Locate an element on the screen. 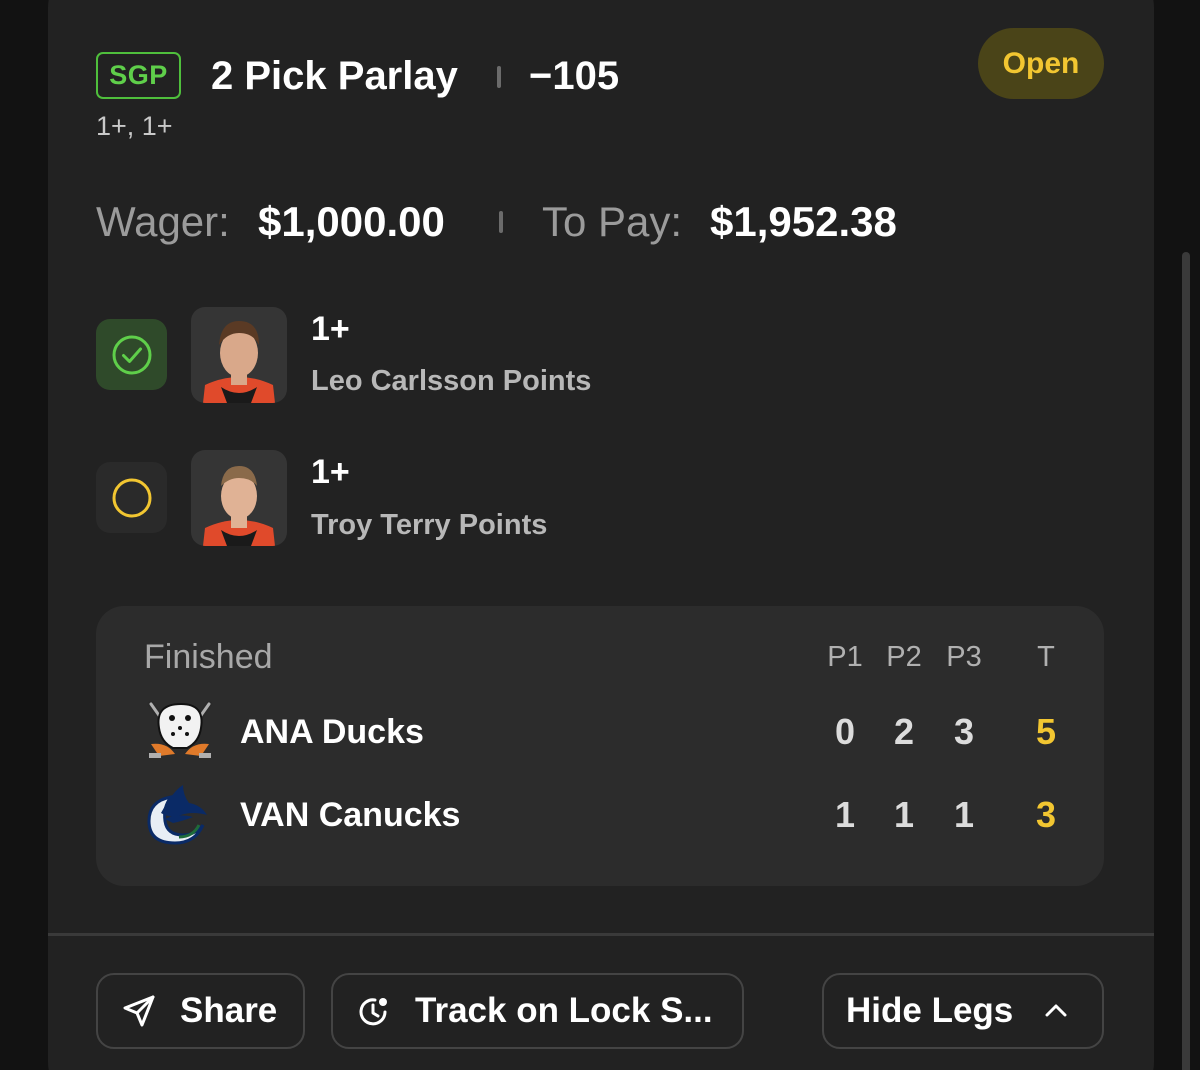 This screenshot has width=1200, height=1070. hide-legs-label: Hide Legs is located at coordinates (930, 1010).